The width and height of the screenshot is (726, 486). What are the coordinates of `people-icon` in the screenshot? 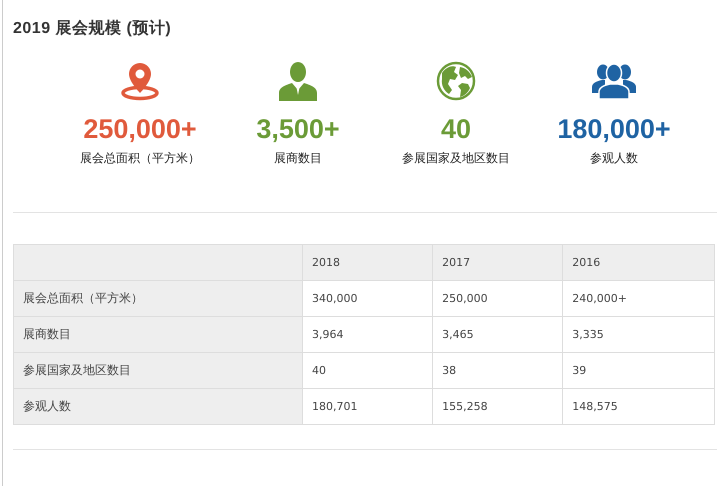 It's located at (614, 81).